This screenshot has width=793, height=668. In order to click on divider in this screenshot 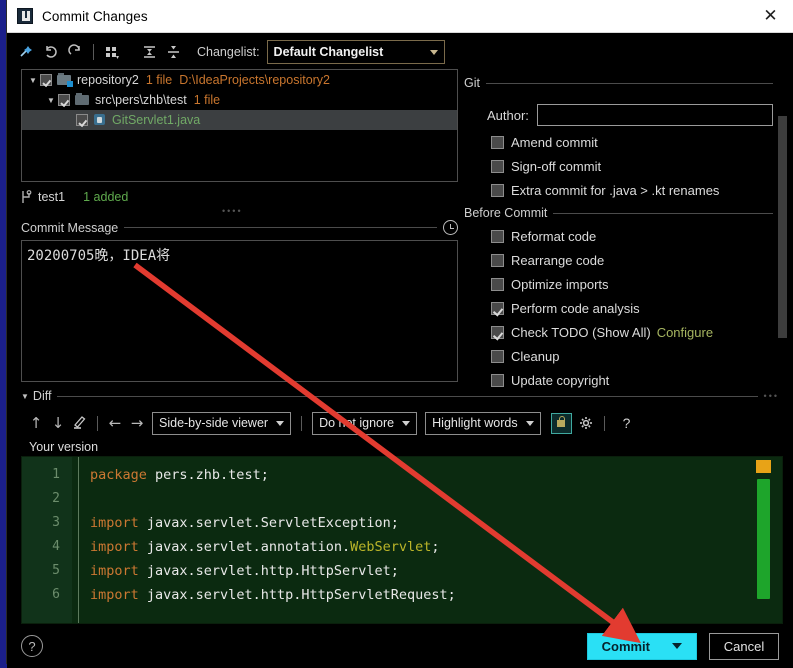, I will do `click(407, 396)`.